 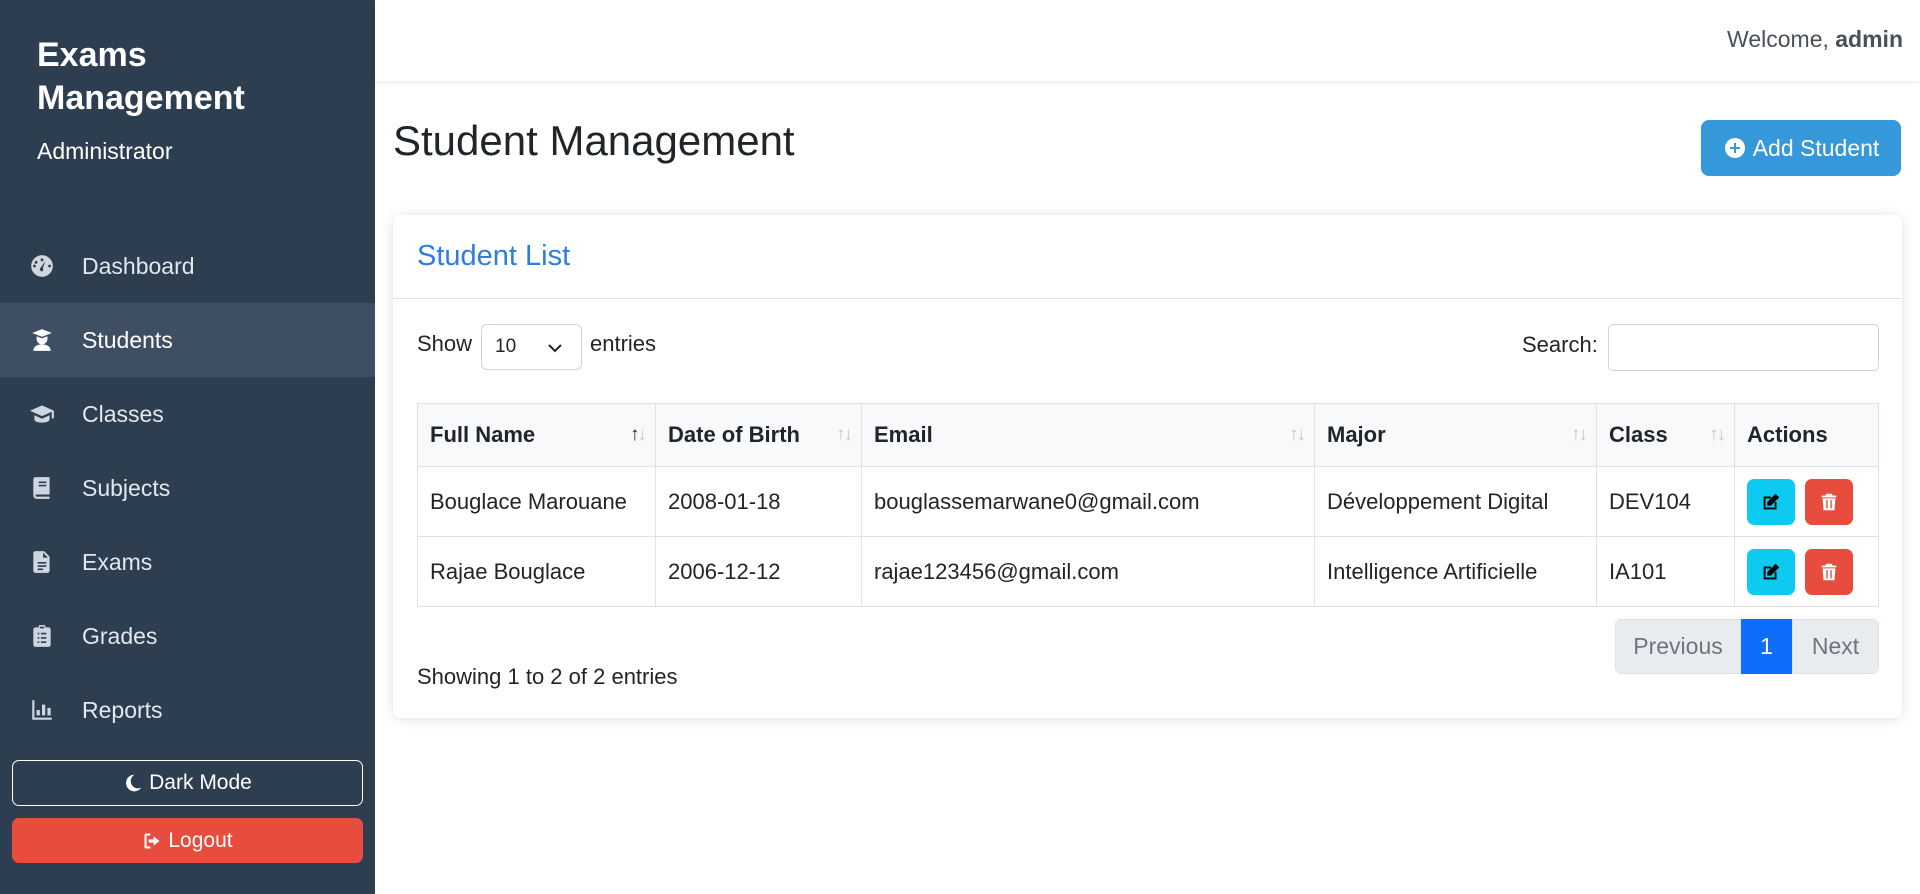 I want to click on graduation-cap-icon, so click(x=42, y=414).